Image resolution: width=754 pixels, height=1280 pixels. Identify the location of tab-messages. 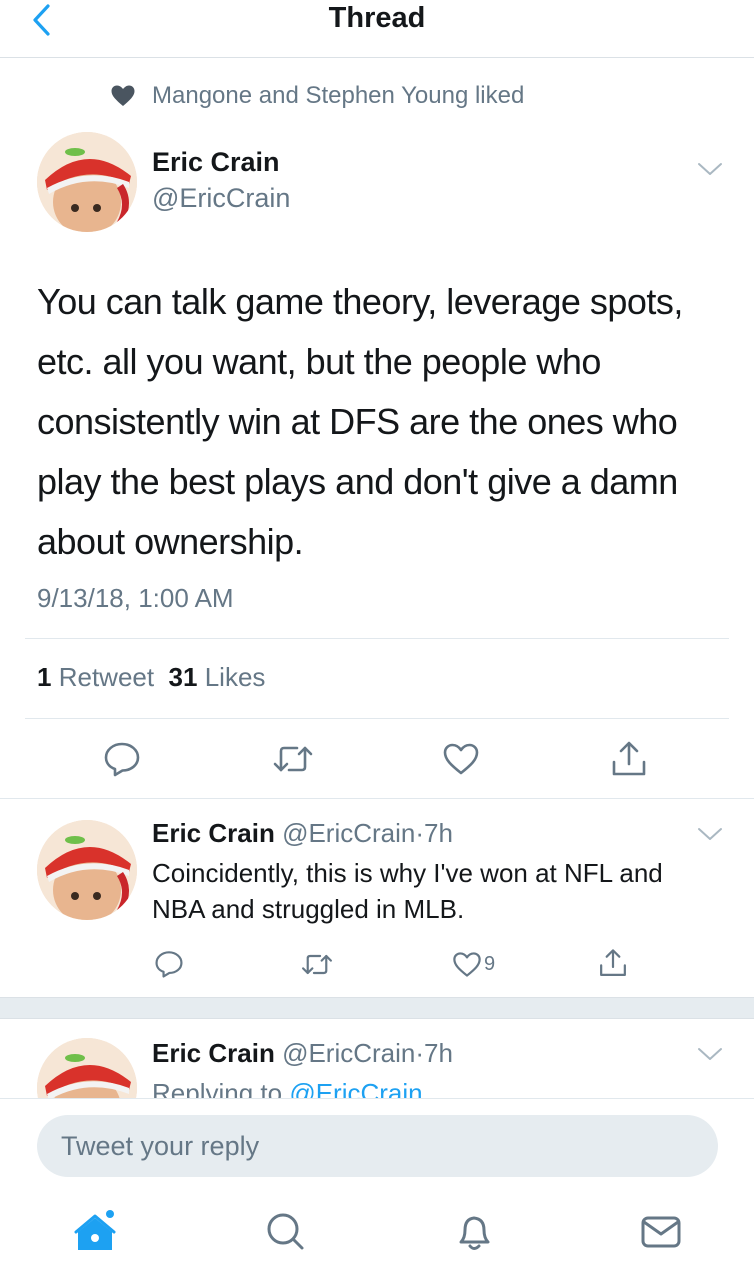
(662, 1234).